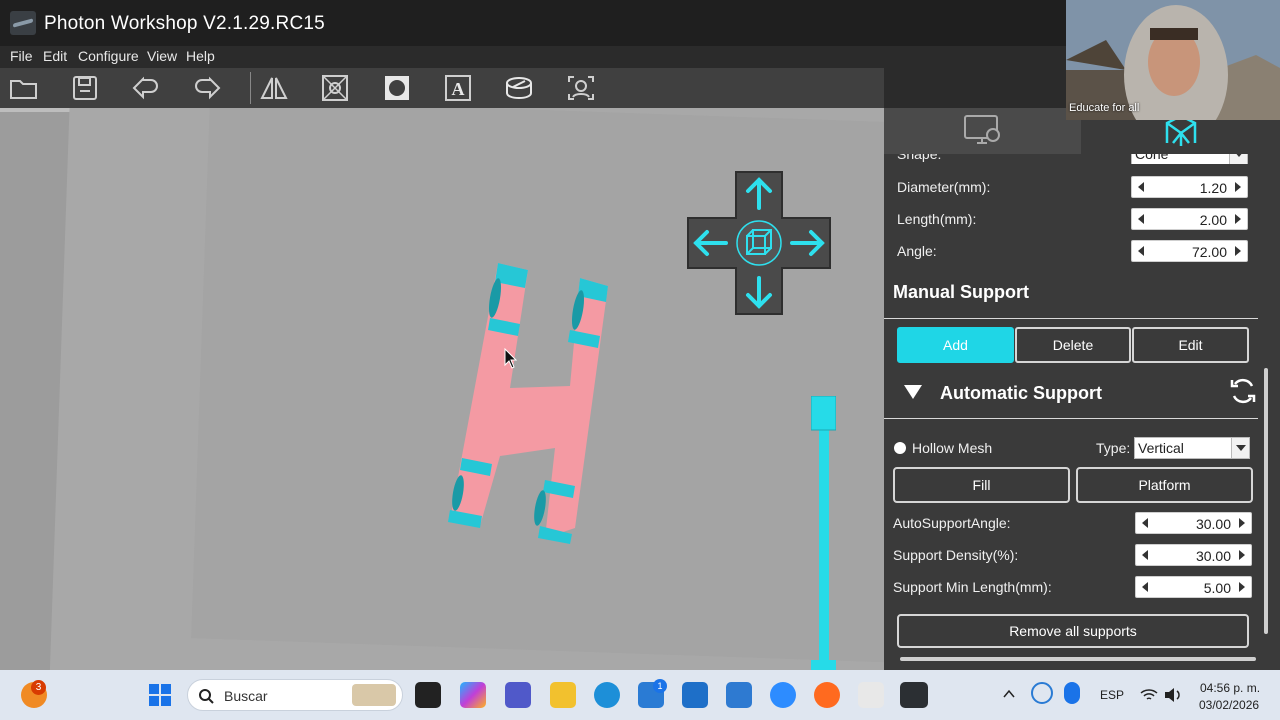 This screenshot has width=1280, height=720. What do you see at coordinates (146, 88) in the screenshot?
I see `undo-icon` at bounding box center [146, 88].